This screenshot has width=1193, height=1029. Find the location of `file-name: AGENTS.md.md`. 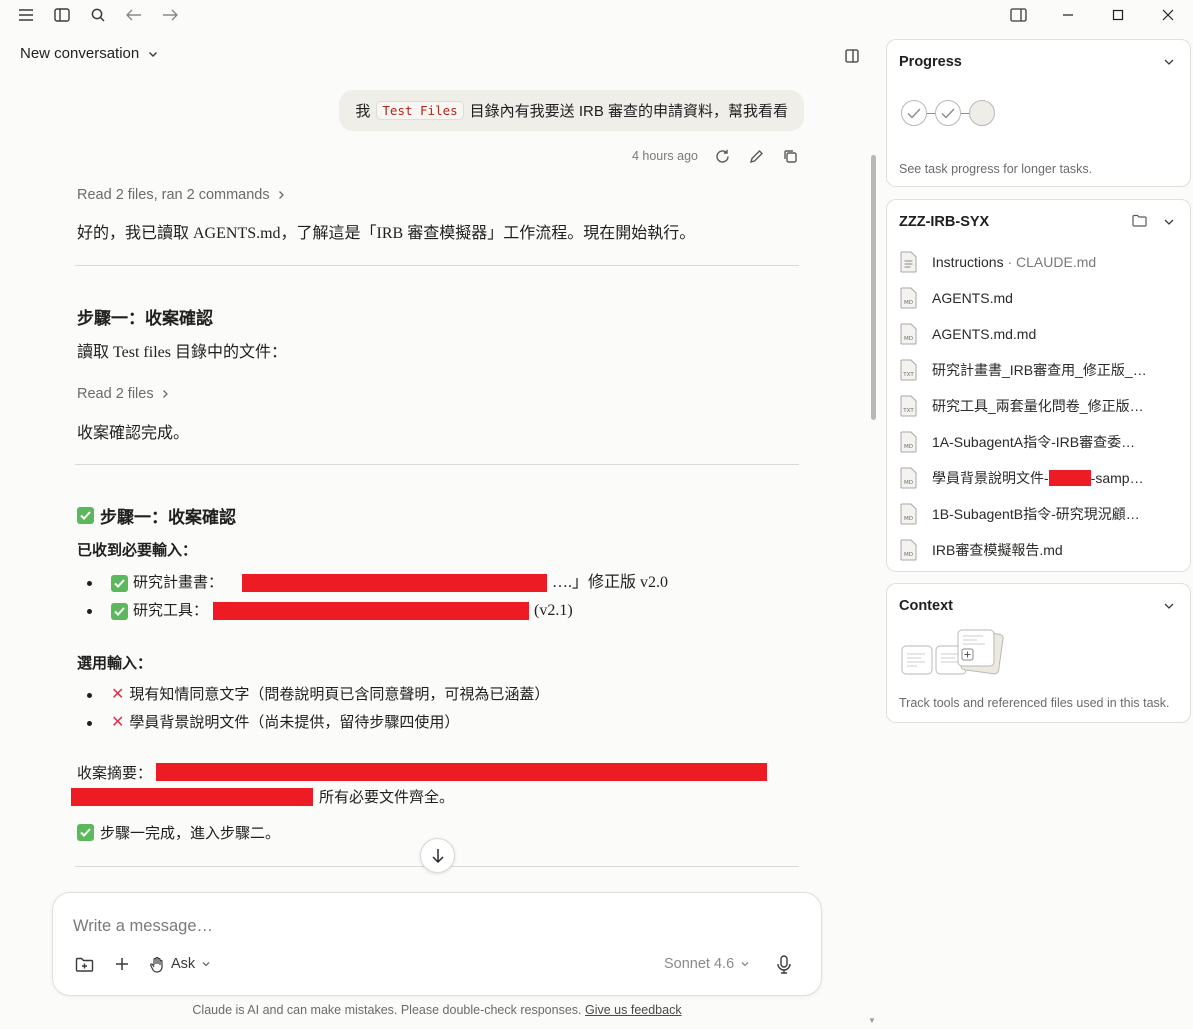

file-name: AGENTS.md.md is located at coordinates (984, 334).